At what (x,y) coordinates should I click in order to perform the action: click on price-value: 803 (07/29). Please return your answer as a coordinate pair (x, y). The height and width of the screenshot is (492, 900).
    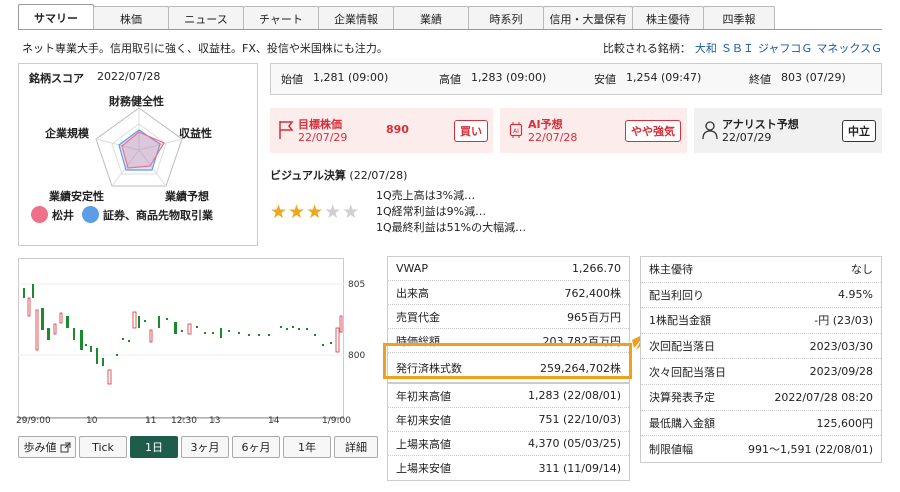
    Looking at the image, I should click on (813, 77).